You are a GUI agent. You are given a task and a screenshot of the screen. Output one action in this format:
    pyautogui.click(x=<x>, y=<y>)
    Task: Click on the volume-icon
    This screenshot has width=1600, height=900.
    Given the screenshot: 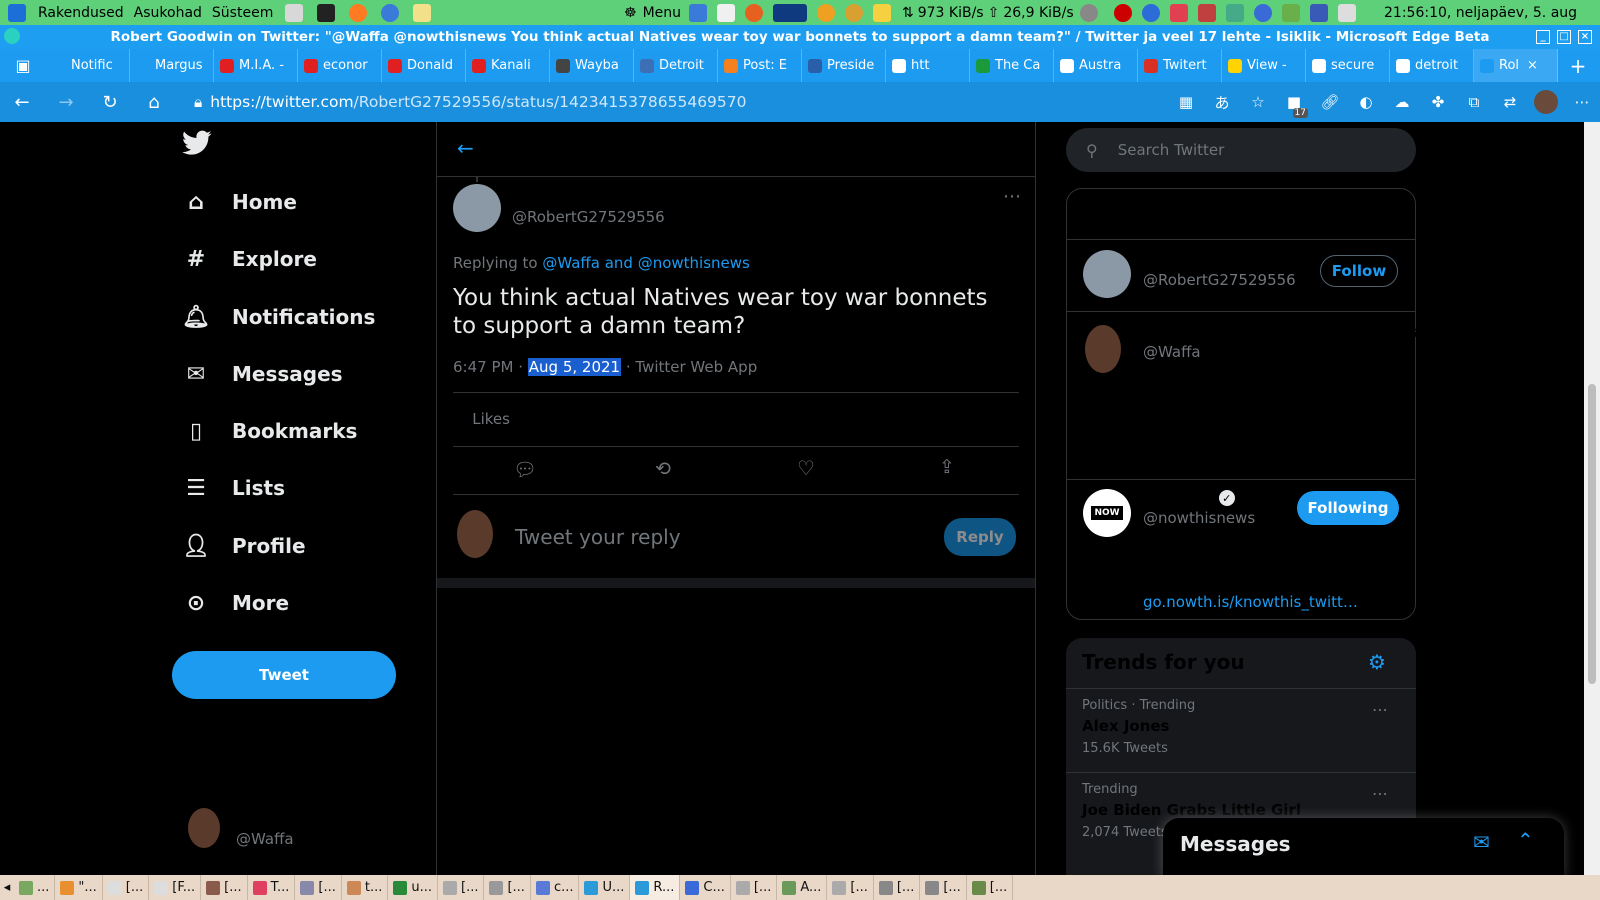 What is the action you would take?
    pyautogui.click(x=1088, y=12)
    